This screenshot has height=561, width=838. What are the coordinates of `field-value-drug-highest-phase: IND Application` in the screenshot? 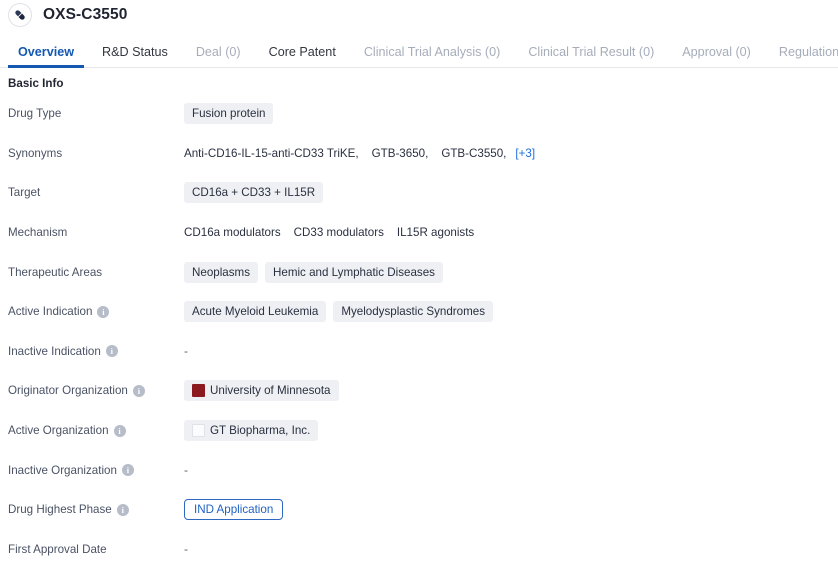 It's located at (511, 510).